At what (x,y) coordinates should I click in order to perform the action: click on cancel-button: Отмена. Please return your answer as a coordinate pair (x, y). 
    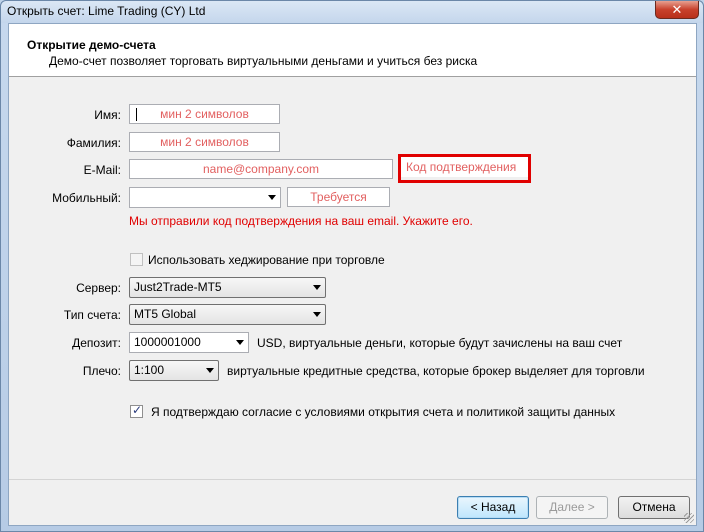
    Looking at the image, I should click on (654, 507).